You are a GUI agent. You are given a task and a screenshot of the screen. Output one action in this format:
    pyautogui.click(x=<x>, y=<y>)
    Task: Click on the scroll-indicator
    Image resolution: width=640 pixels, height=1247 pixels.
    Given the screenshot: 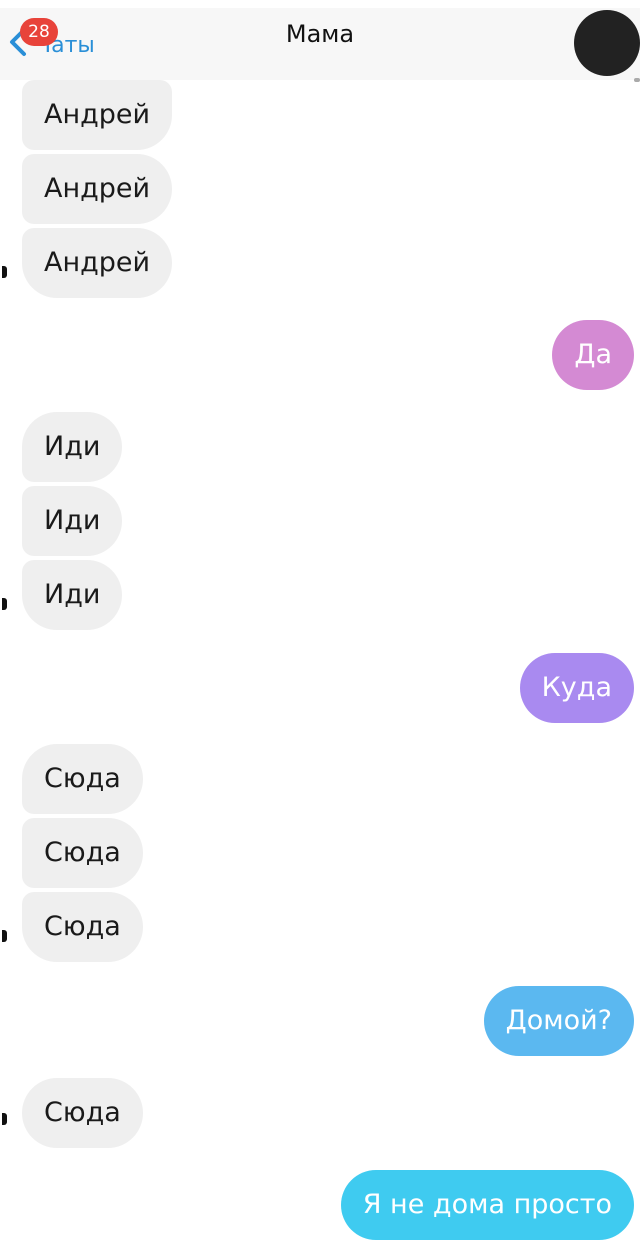 What is the action you would take?
    pyautogui.click(x=637, y=80)
    